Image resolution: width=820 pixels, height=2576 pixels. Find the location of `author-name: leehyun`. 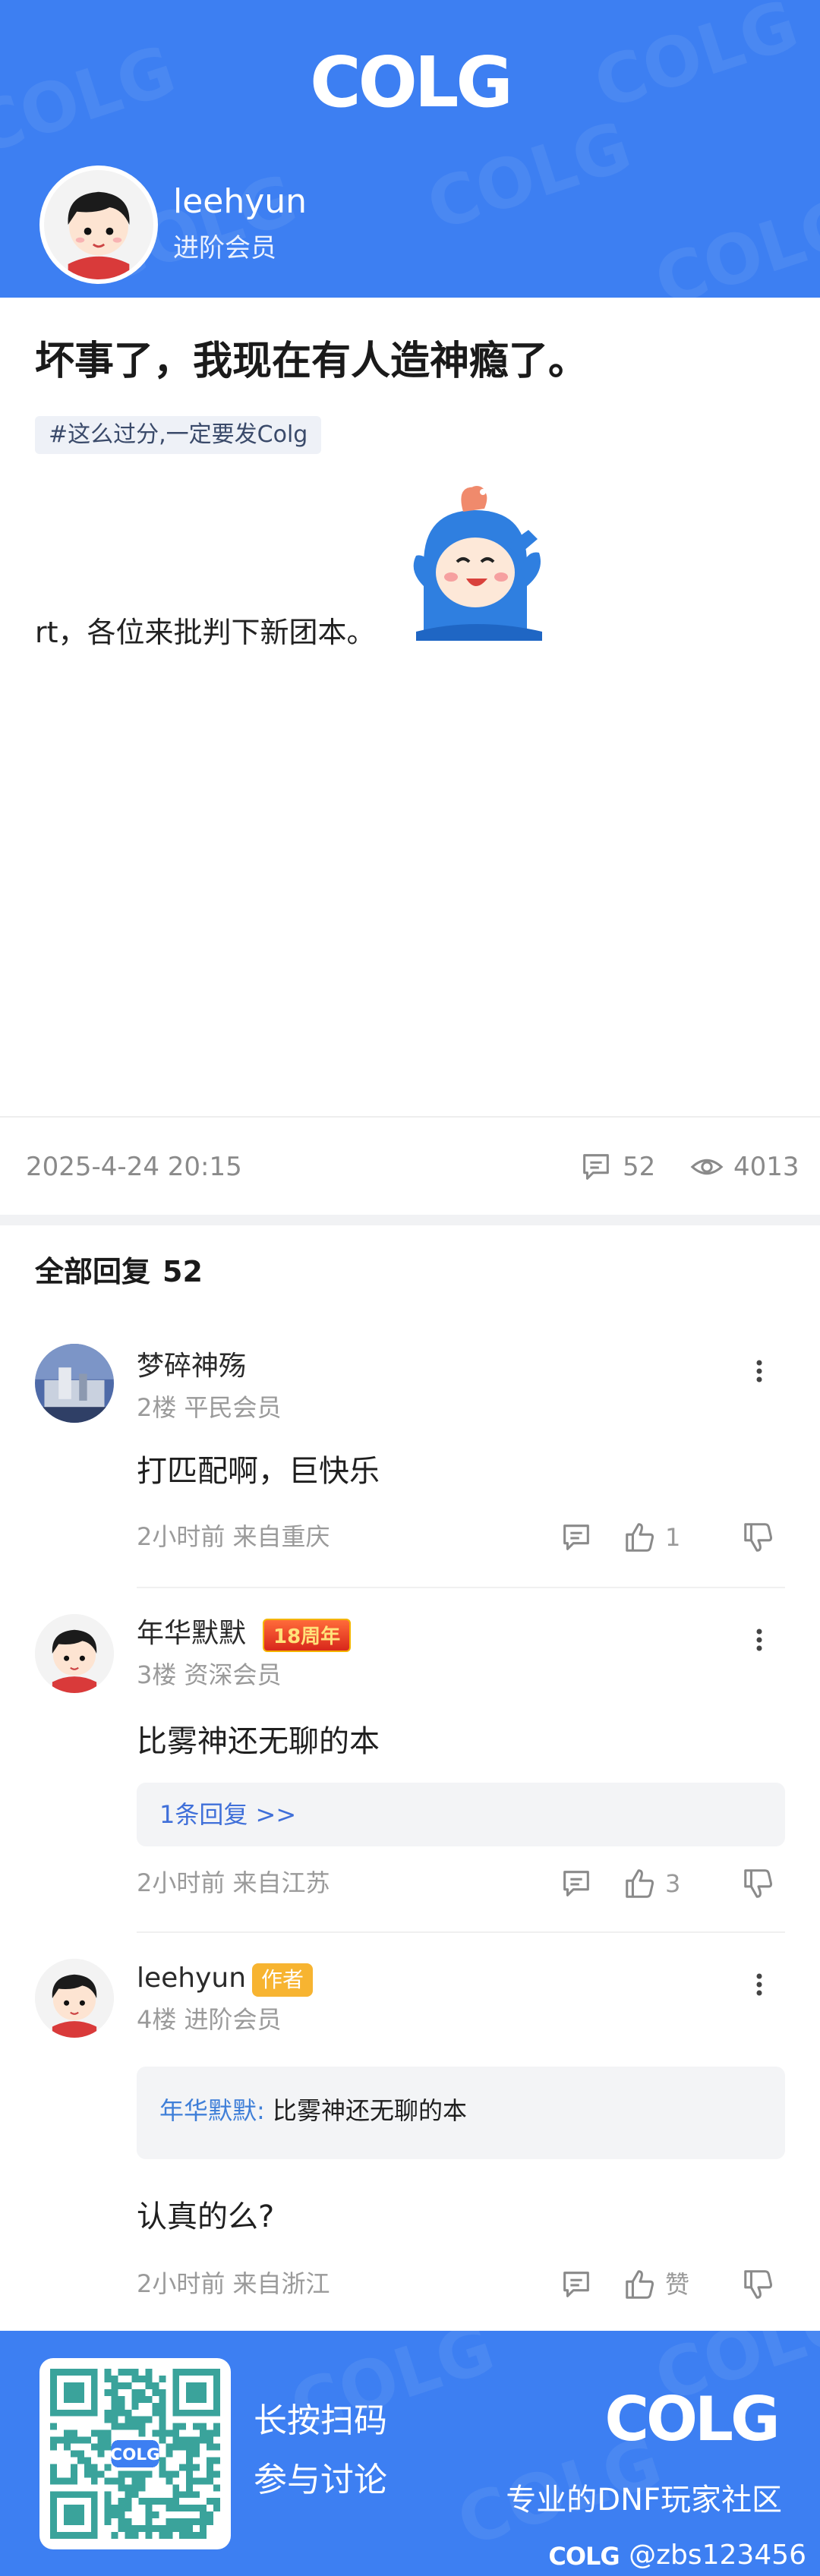

author-name: leehyun is located at coordinates (240, 202).